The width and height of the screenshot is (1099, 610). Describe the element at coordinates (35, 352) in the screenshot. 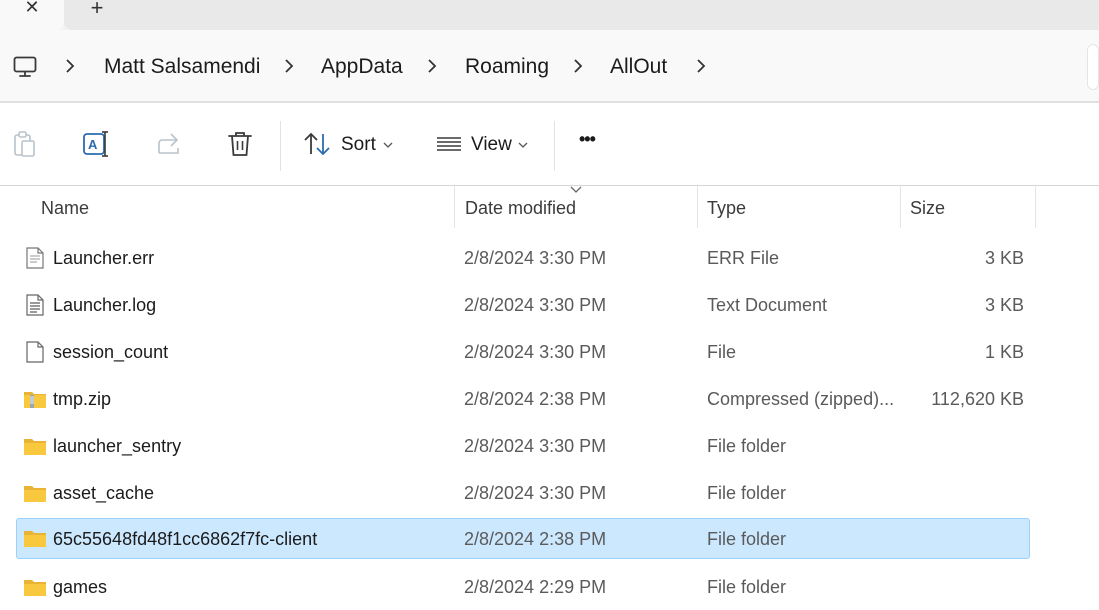

I see `blank-file-icon` at that location.